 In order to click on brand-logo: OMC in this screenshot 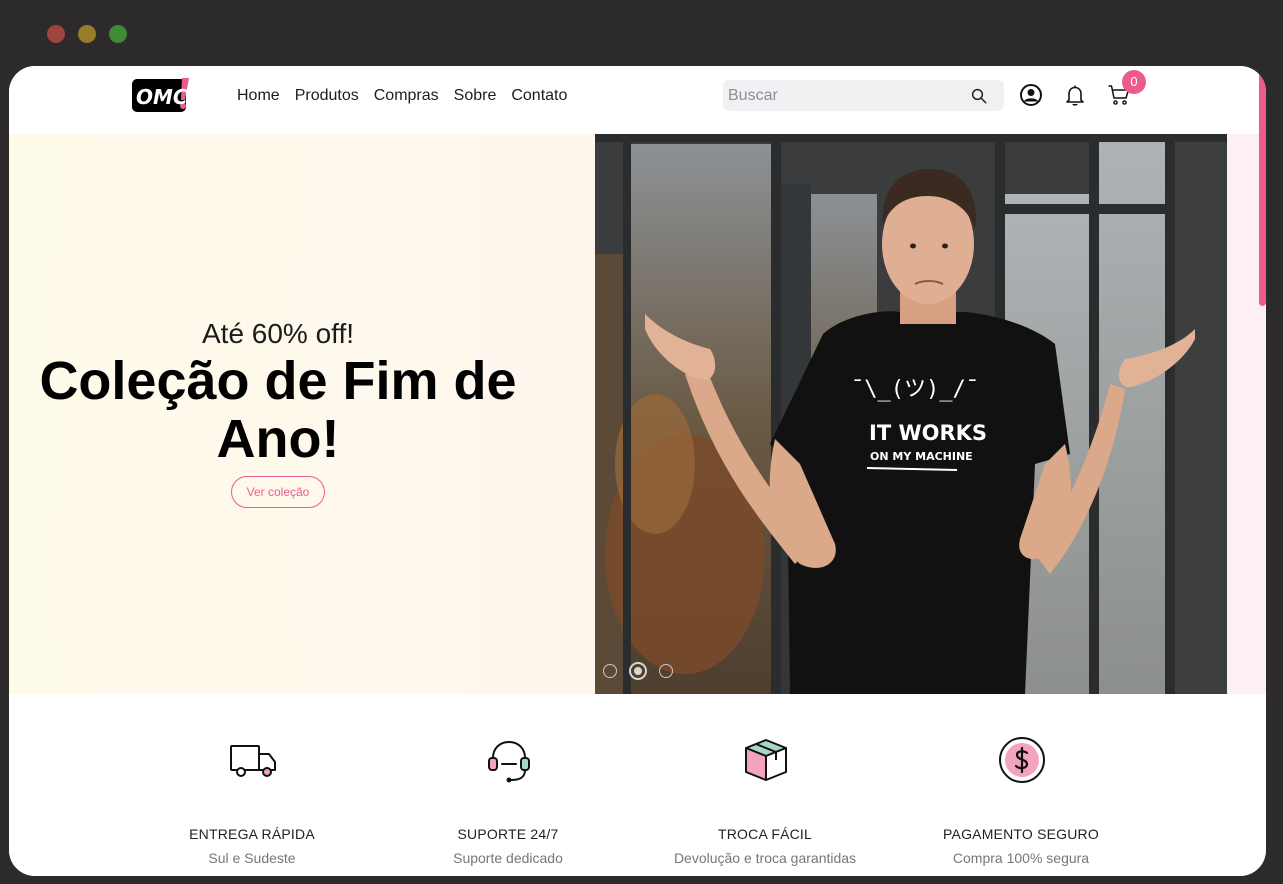, I will do `click(161, 95)`.